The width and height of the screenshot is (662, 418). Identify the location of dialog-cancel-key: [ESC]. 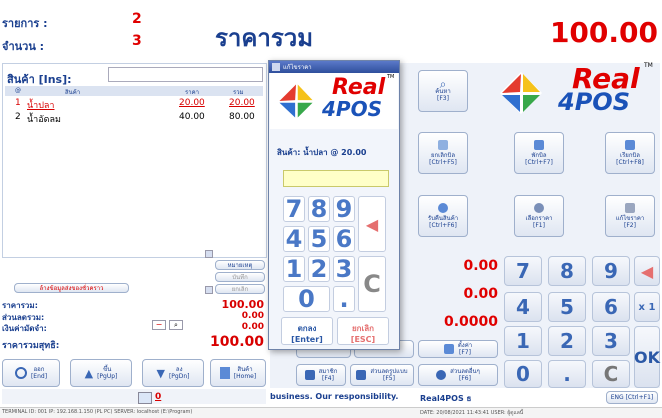
(363, 339).